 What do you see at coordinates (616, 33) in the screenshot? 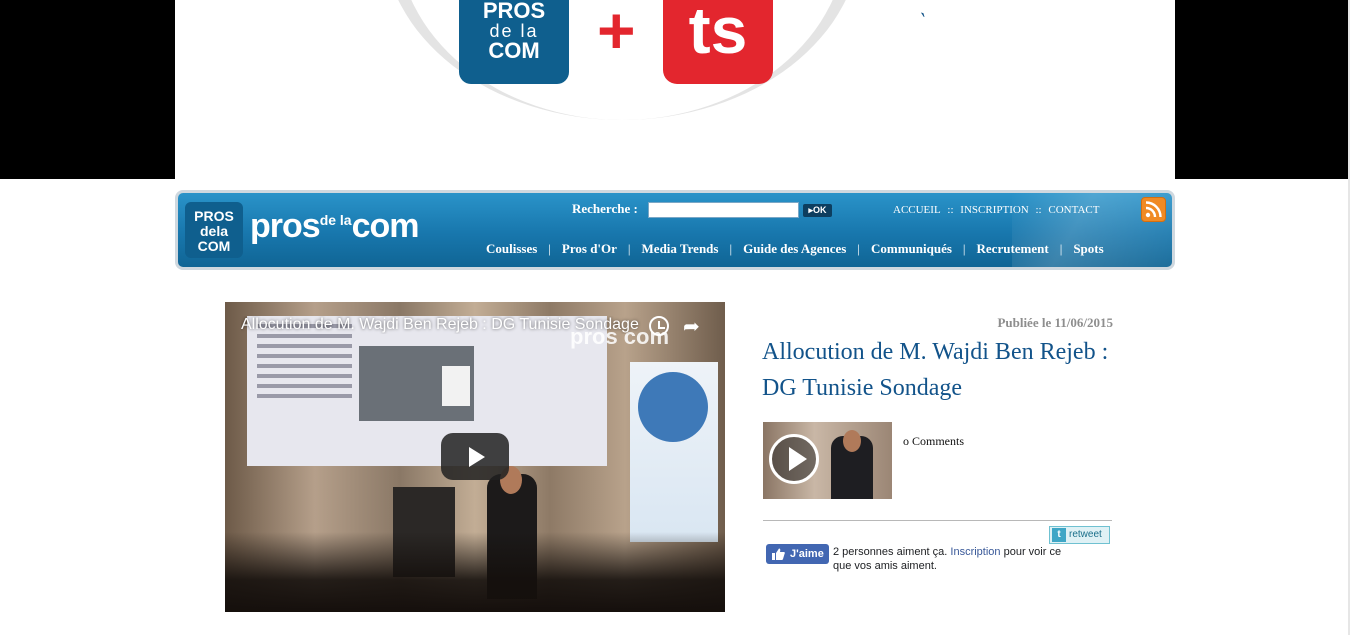
I see `plus-sign: +` at bounding box center [616, 33].